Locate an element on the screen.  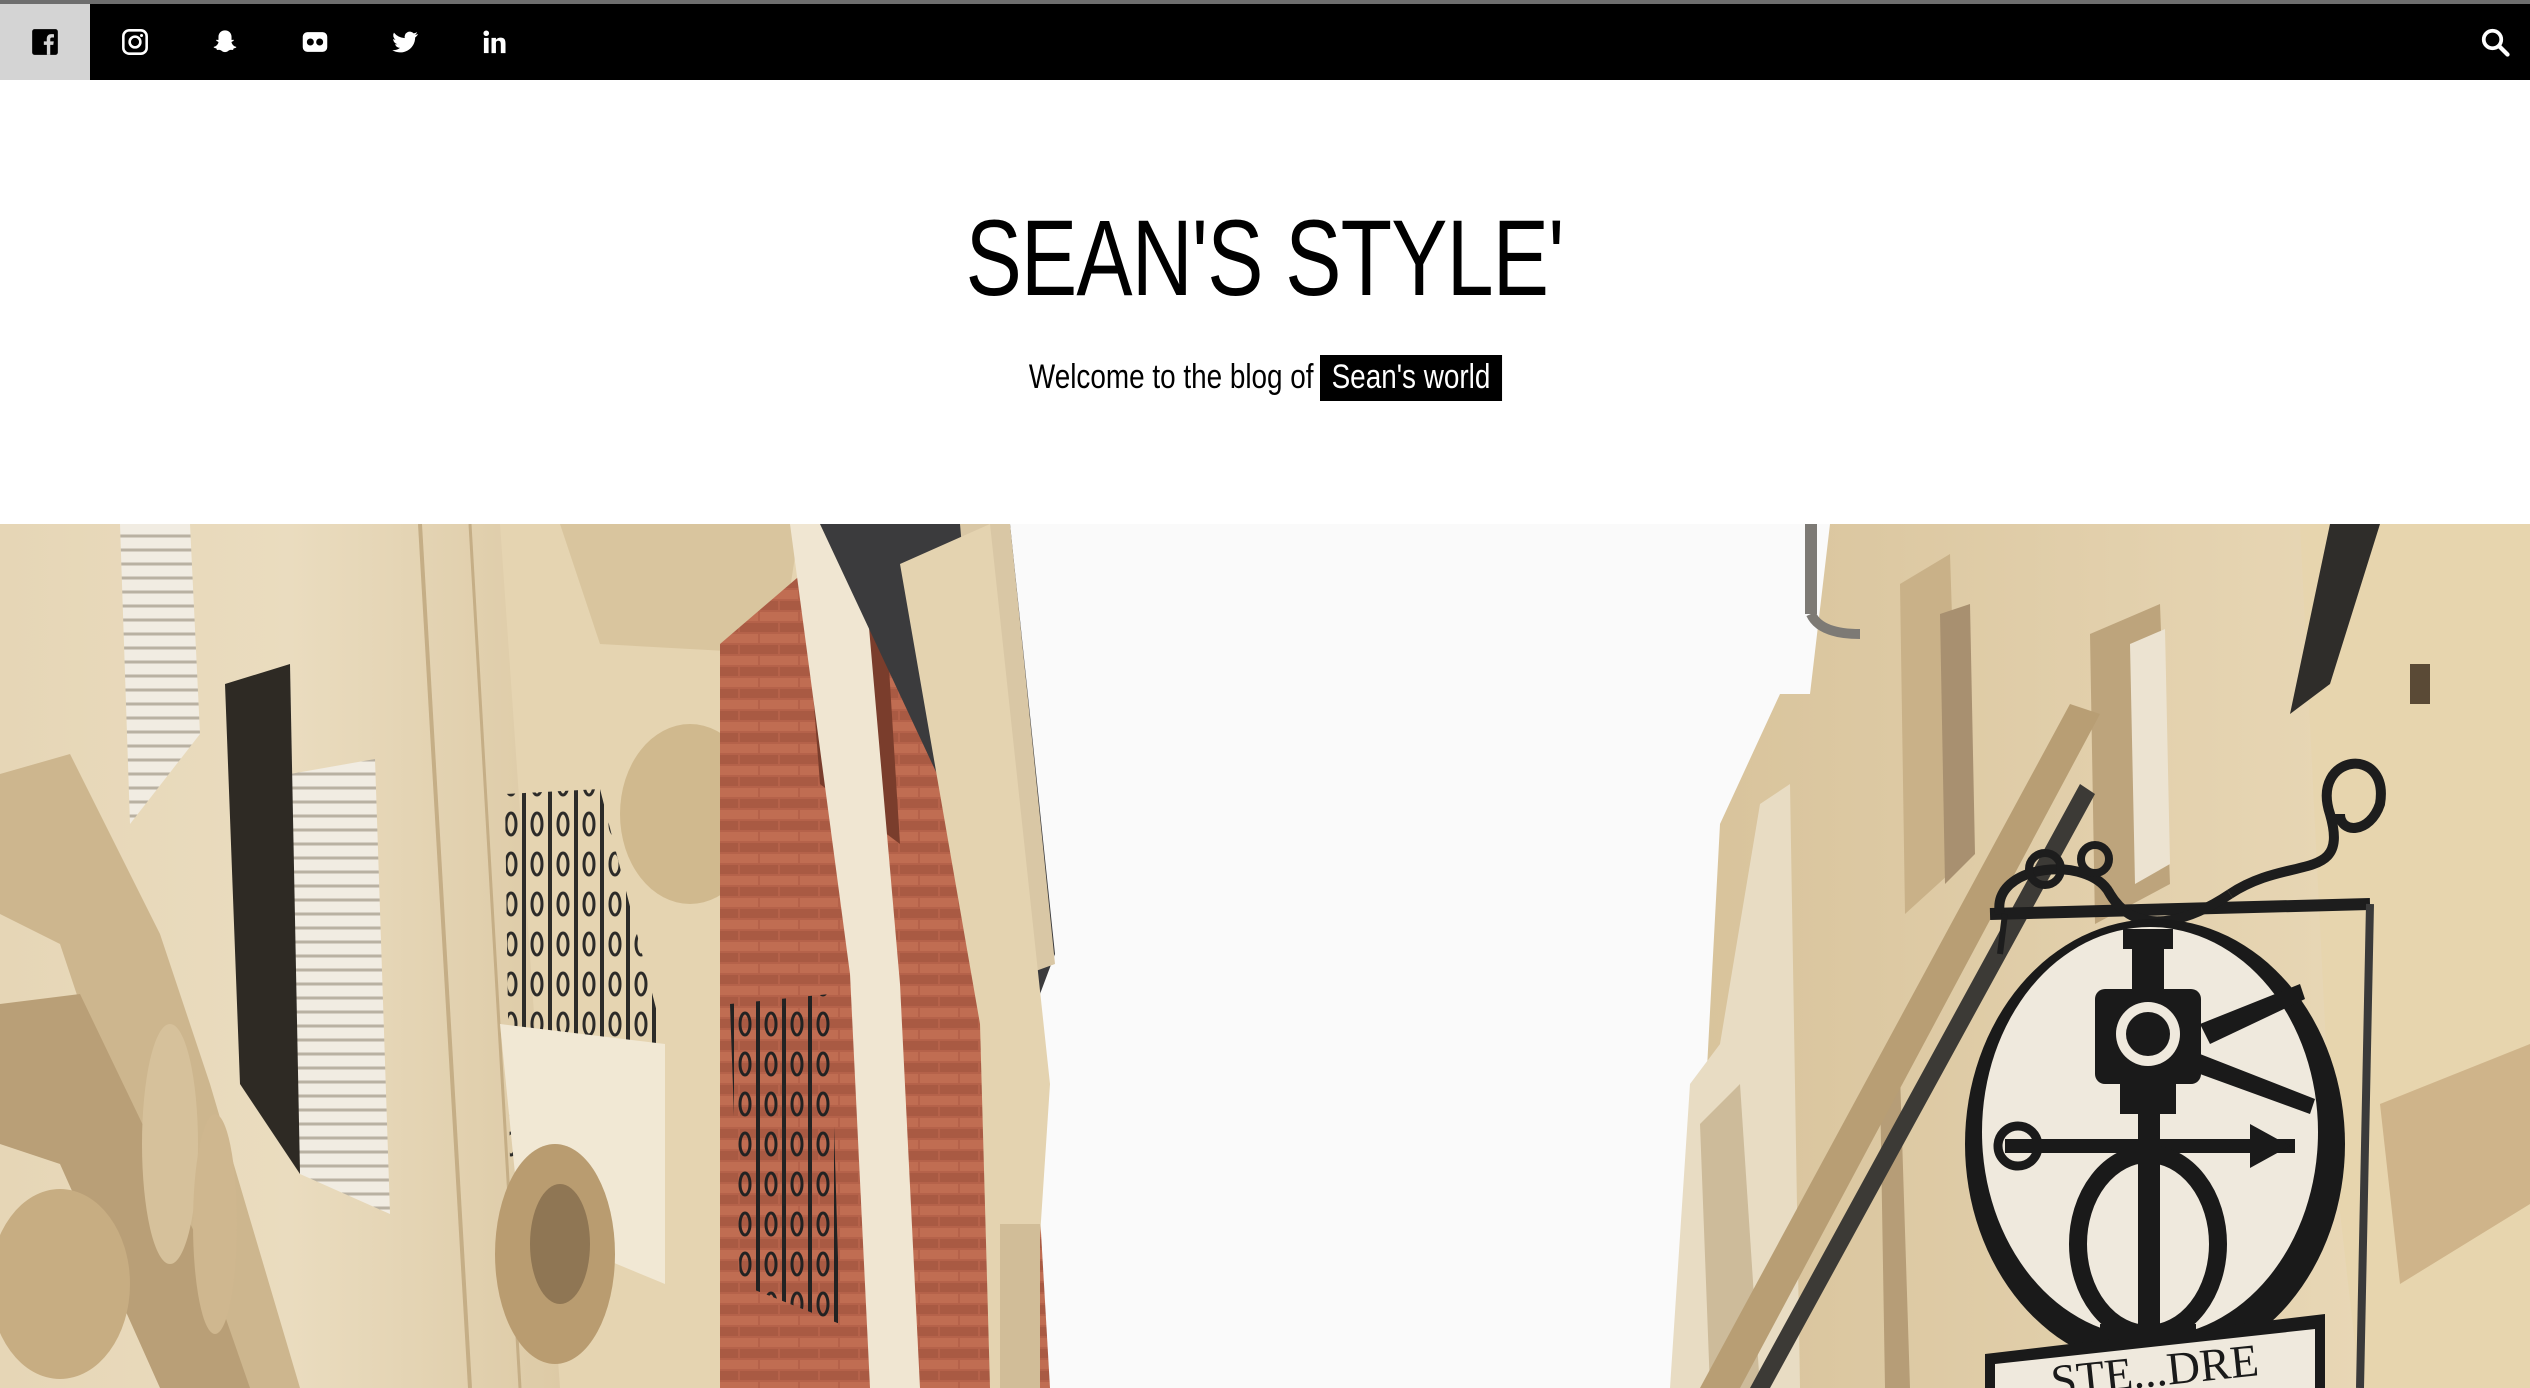
snapchat-icon is located at coordinates (225, 41).